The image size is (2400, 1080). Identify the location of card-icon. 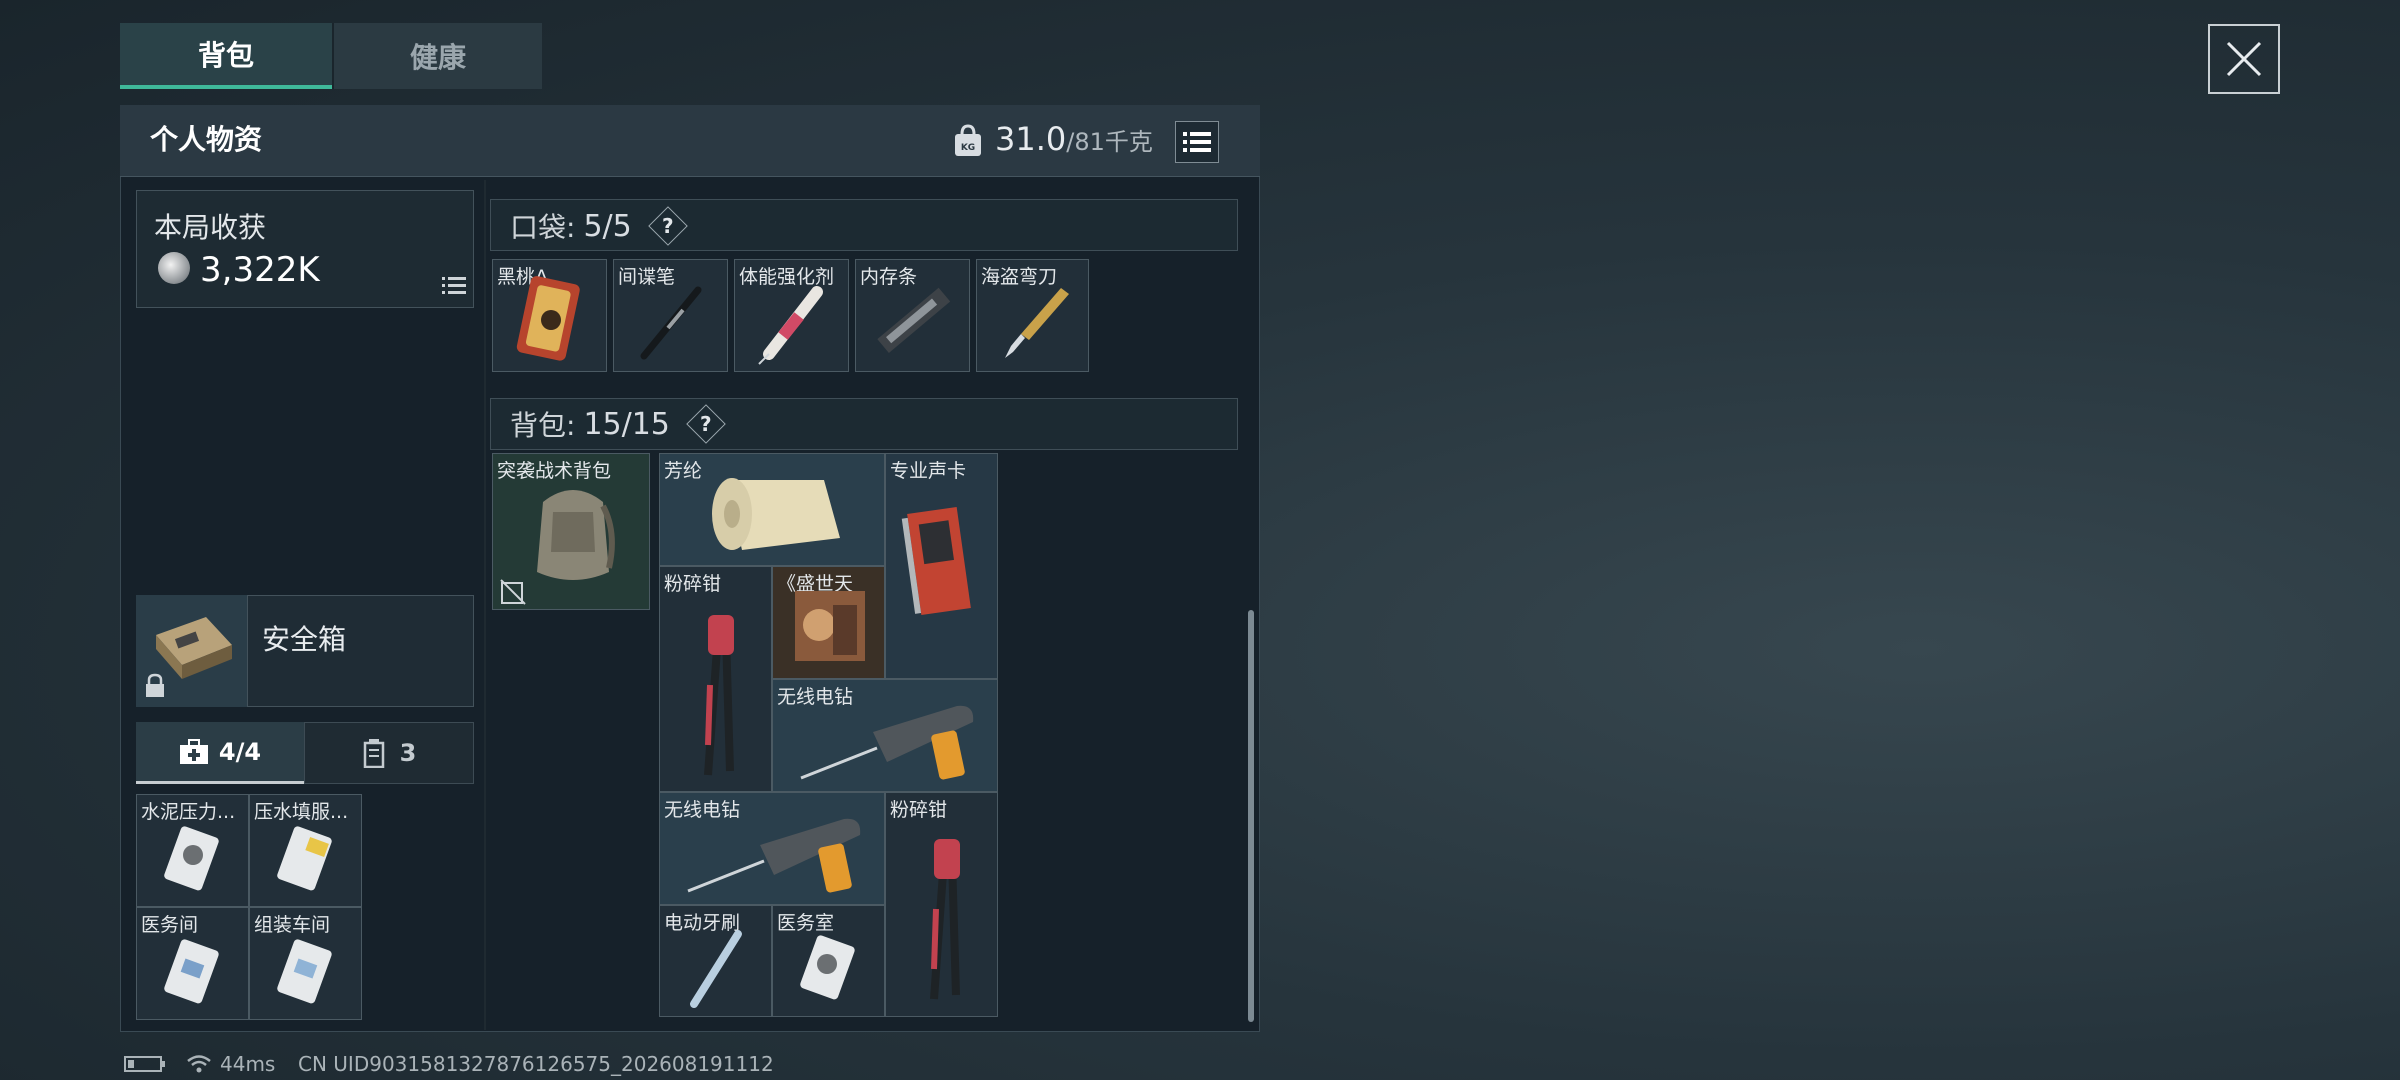
(548, 318).